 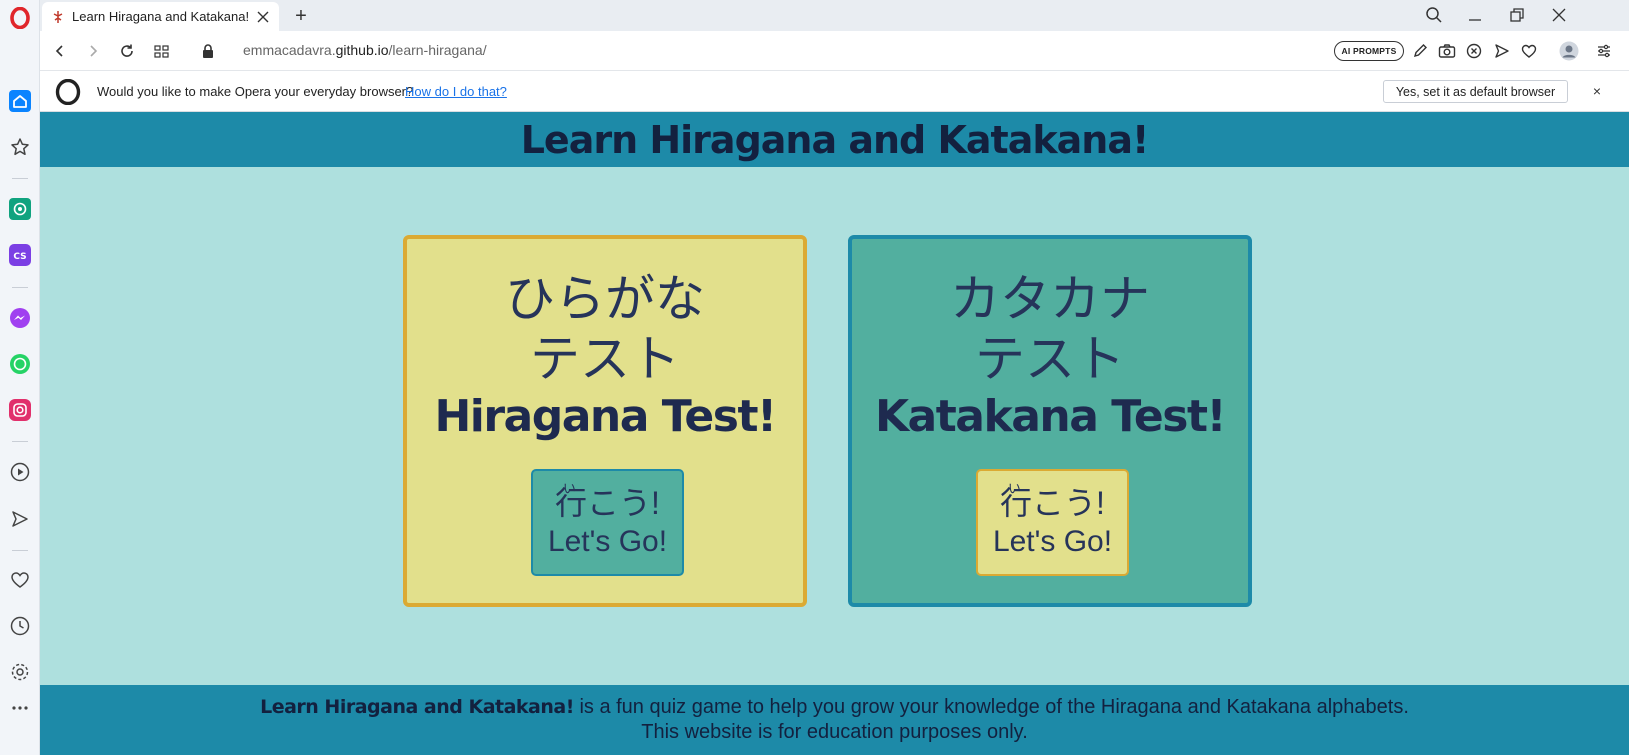 What do you see at coordinates (1597, 91) in the screenshot?
I see `close-infobar-icon: ×` at bounding box center [1597, 91].